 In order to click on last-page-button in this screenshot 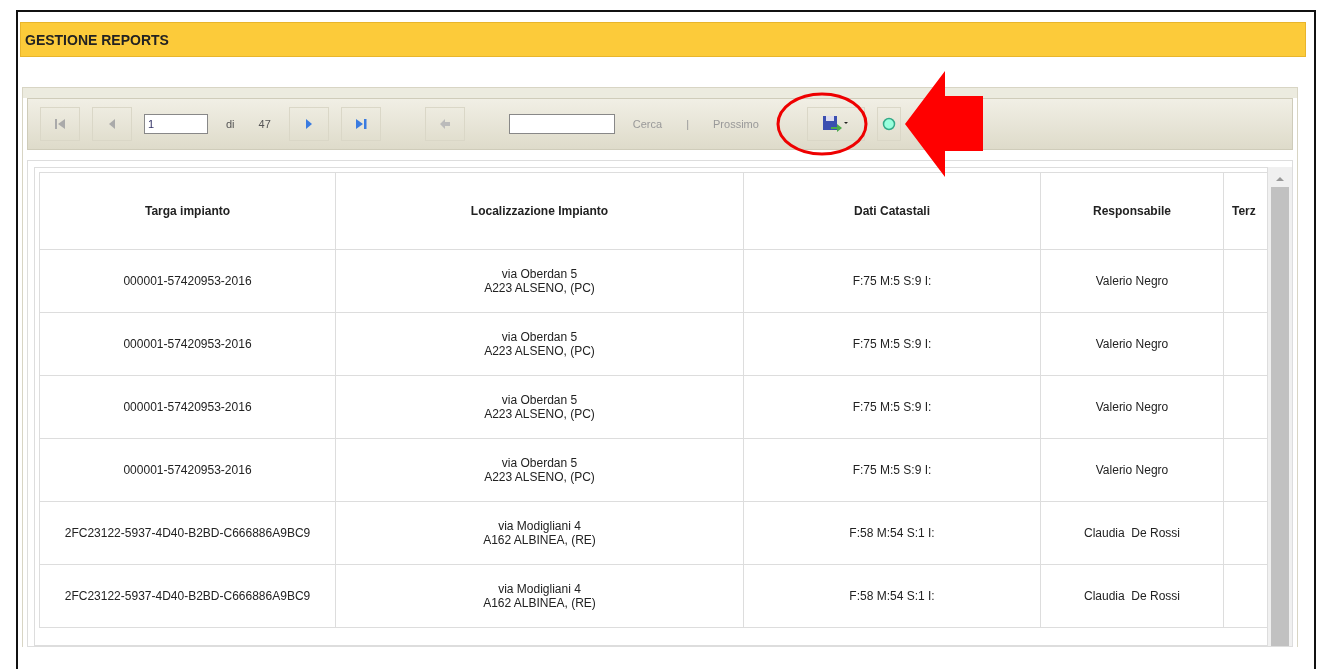, I will do `click(360, 124)`.